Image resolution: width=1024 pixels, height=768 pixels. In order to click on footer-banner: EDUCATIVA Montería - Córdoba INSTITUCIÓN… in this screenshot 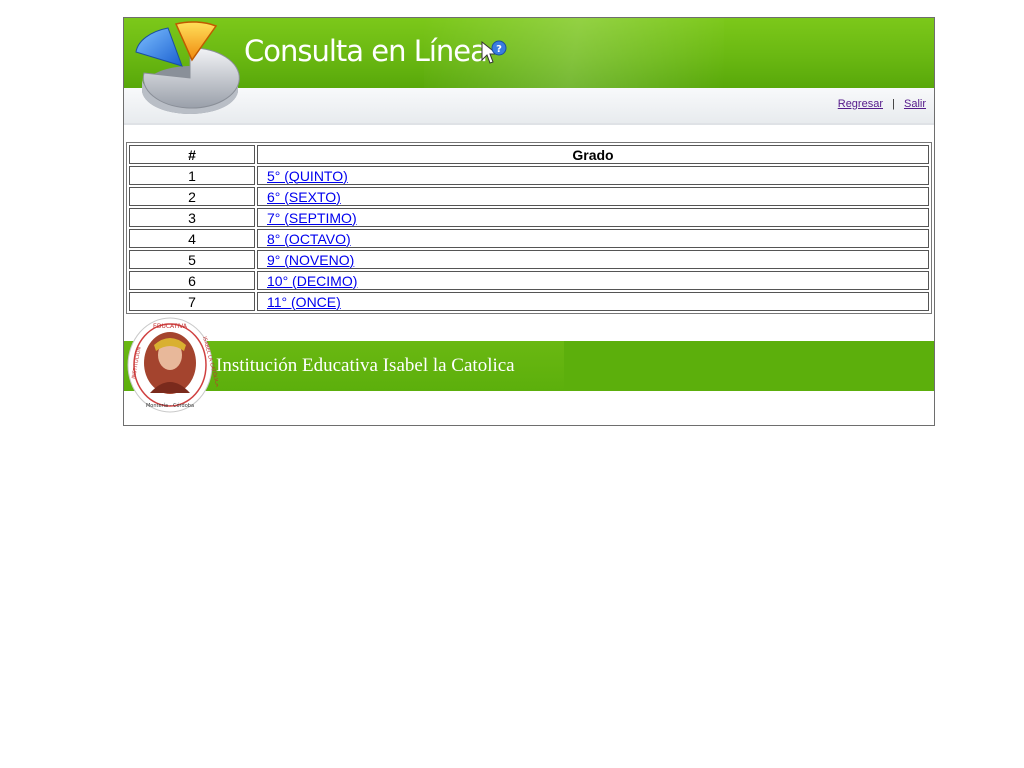, I will do `click(529, 370)`.